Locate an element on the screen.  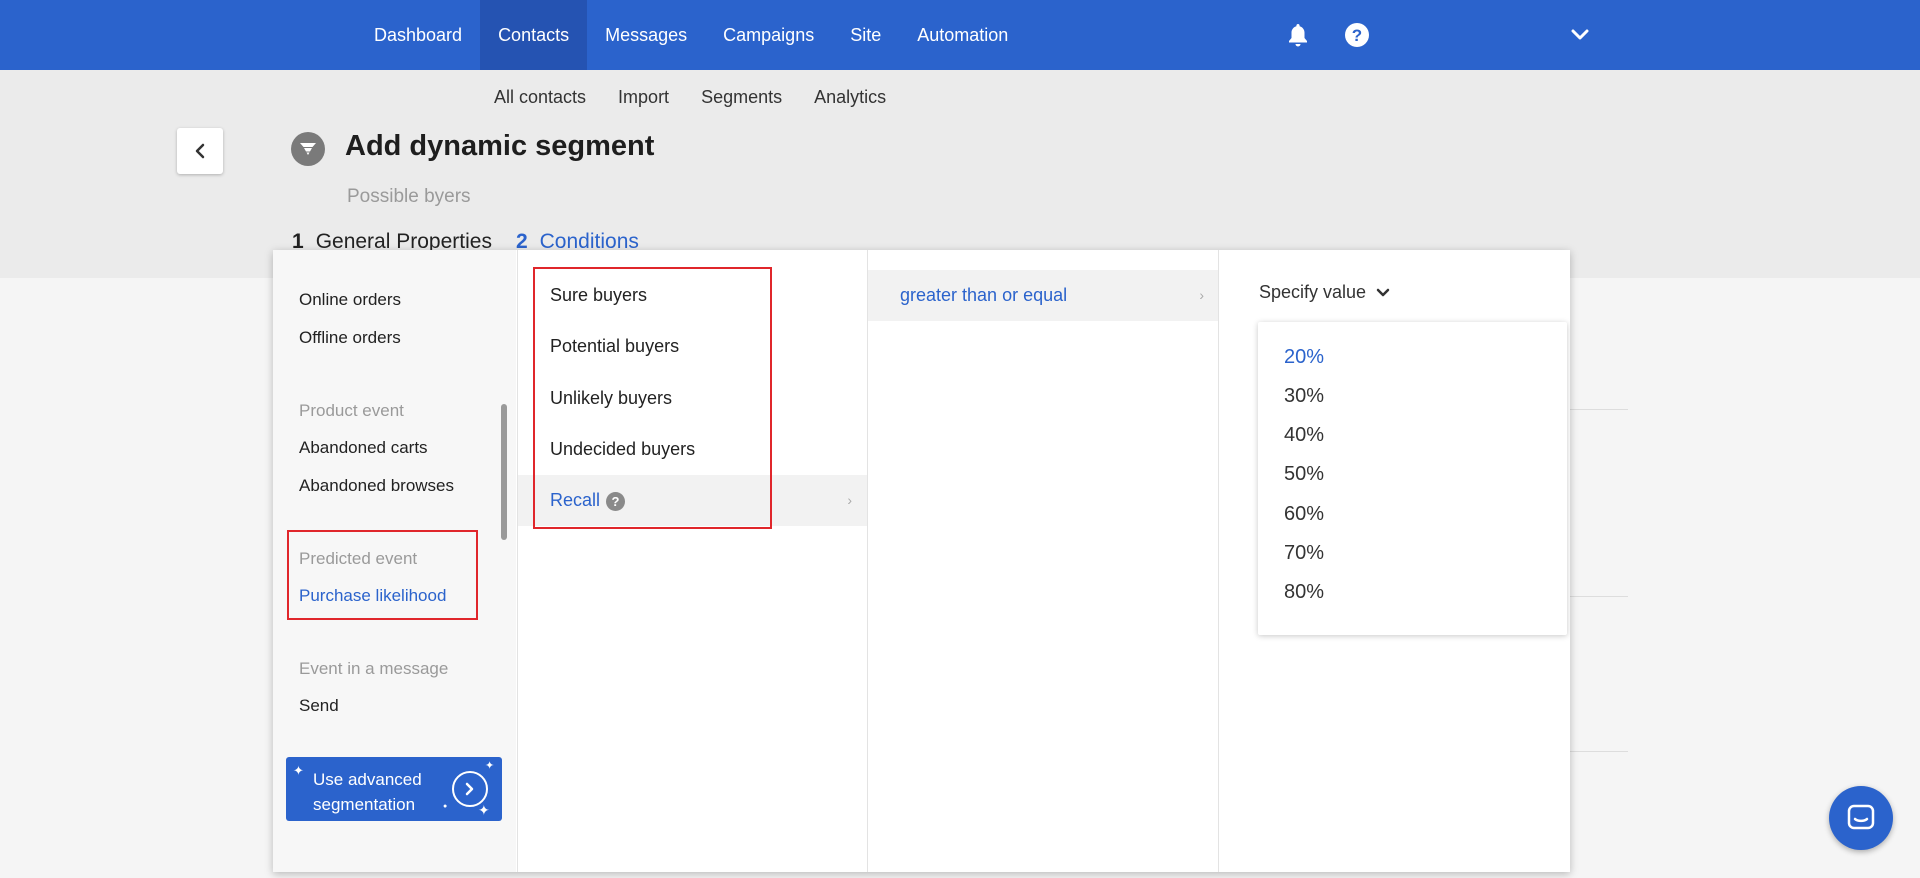
group-heading-product-event: Product event is located at coordinates (351, 410).